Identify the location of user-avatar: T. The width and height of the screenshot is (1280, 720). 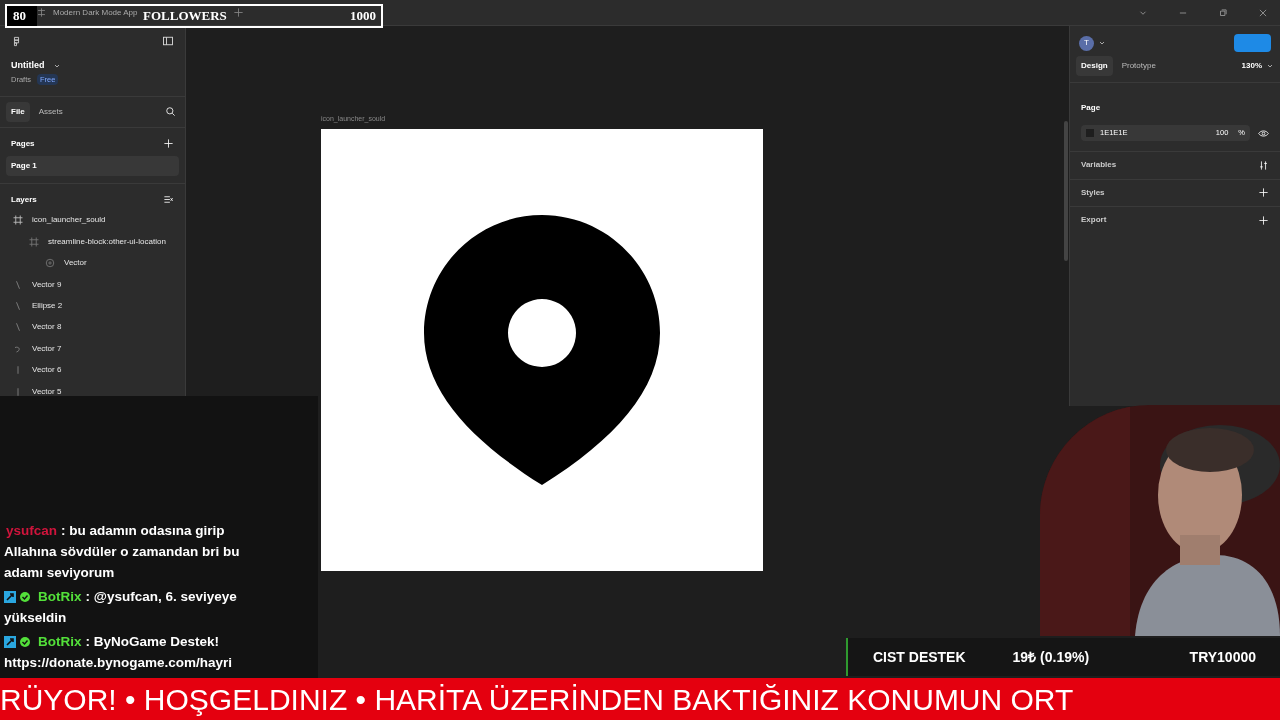
(1086, 43).